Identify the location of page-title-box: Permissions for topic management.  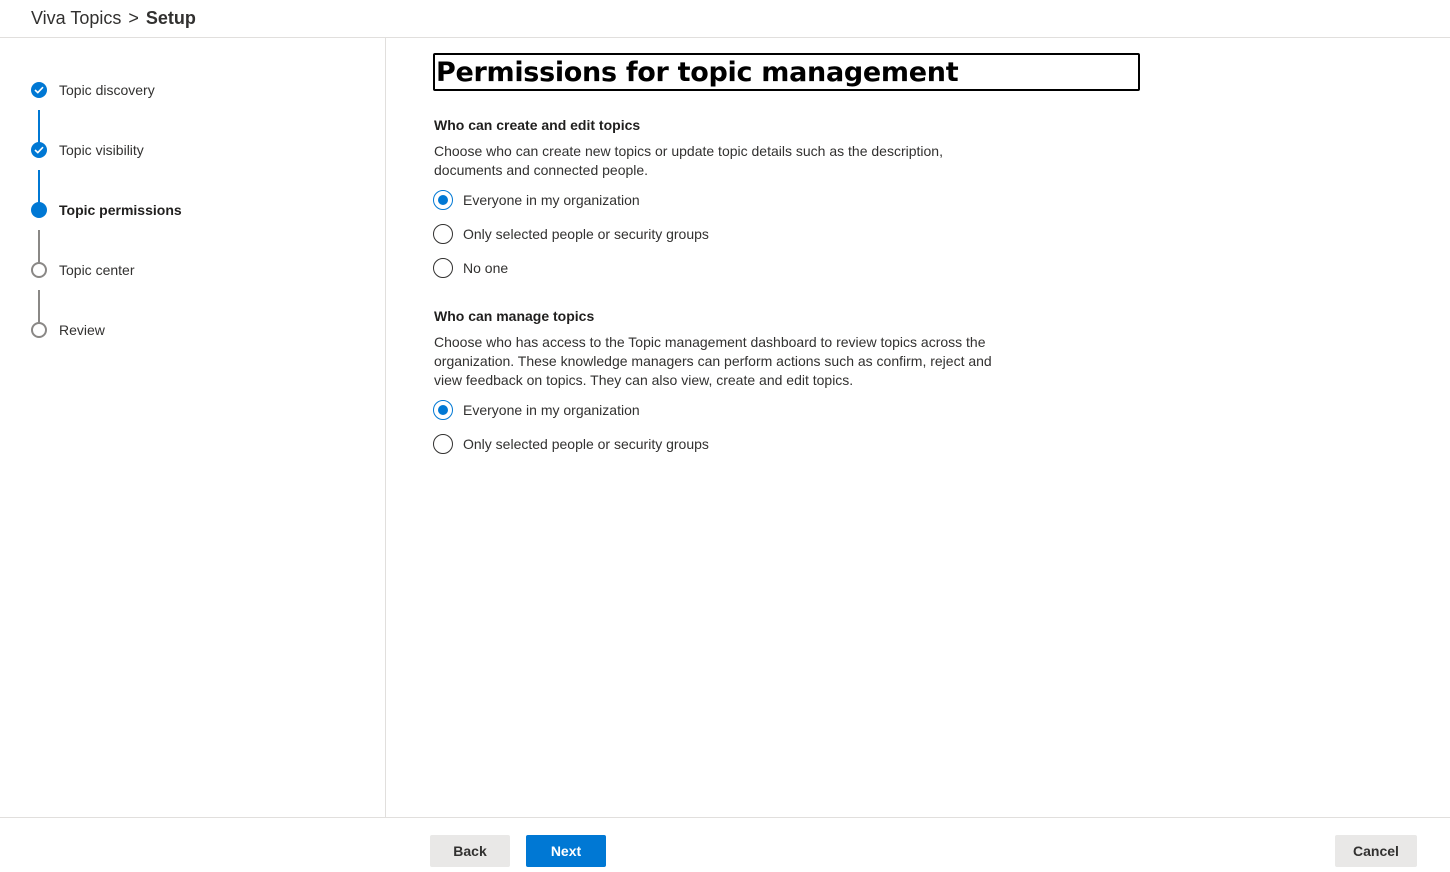
(786, 72).